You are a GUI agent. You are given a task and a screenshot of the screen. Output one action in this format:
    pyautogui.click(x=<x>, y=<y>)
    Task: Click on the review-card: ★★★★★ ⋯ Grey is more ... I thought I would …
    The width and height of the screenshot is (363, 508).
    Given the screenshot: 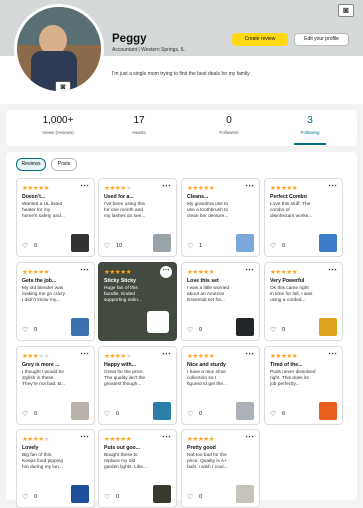 What is the action you would take?
    pyautogui.click(x=55, y=385)
    